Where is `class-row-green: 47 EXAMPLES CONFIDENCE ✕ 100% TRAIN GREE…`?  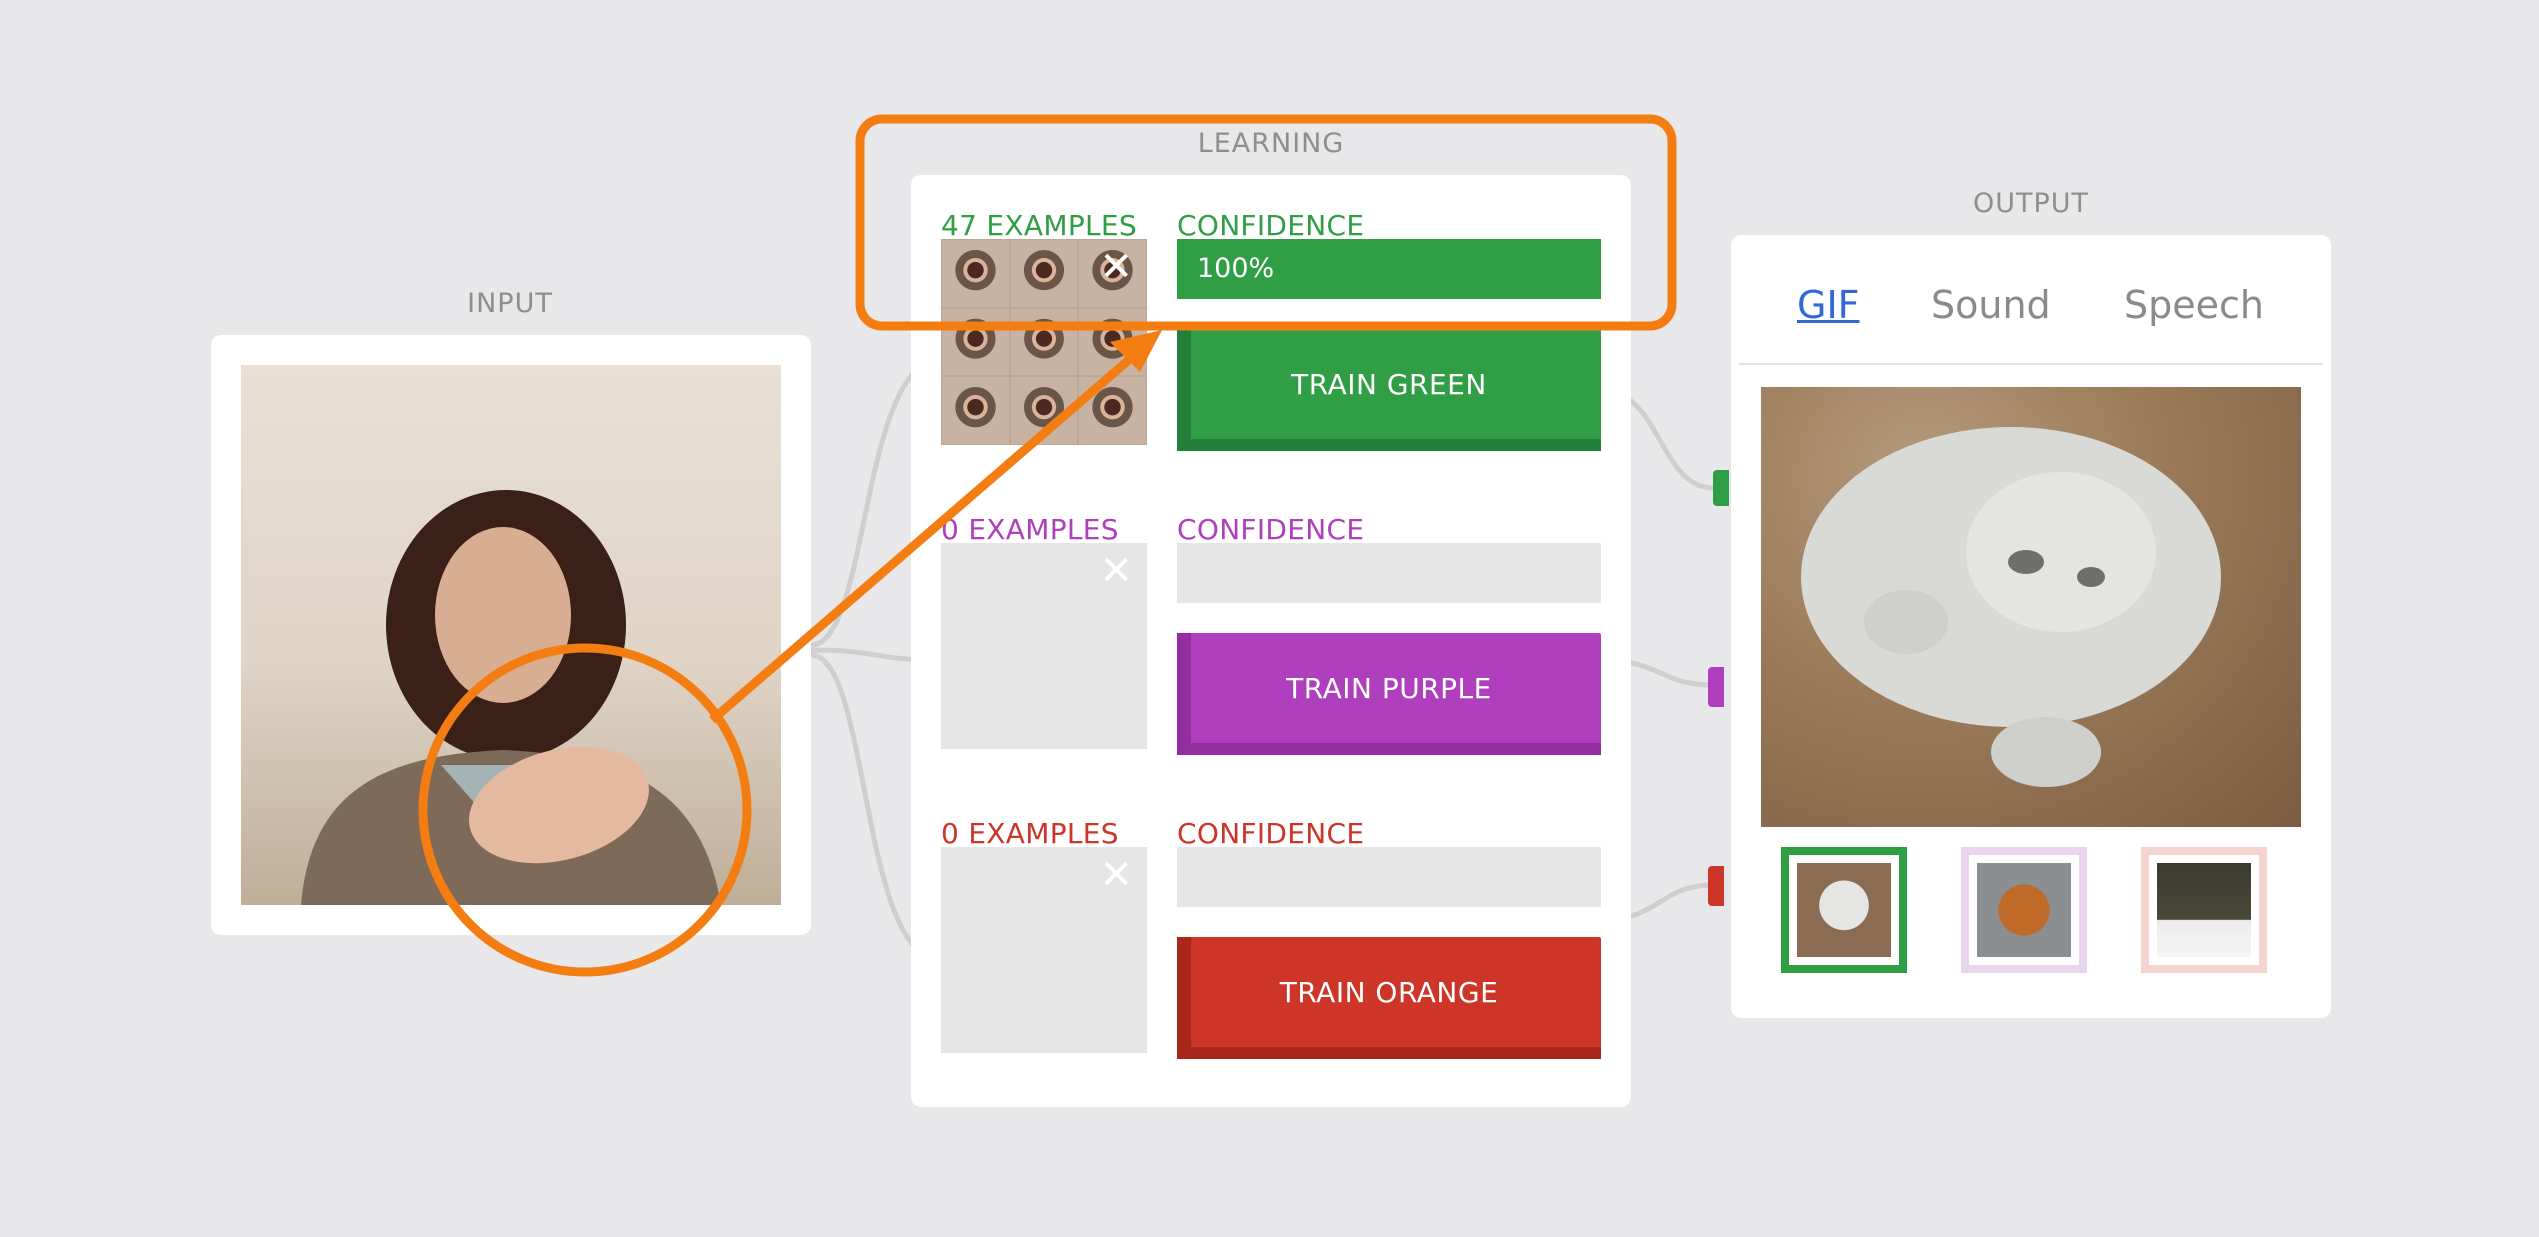
class-row-green: 47 EXAMPLES CONFIDENCE ✕ 100% TRAIN GREE… is located at coordinates (1271, 354).